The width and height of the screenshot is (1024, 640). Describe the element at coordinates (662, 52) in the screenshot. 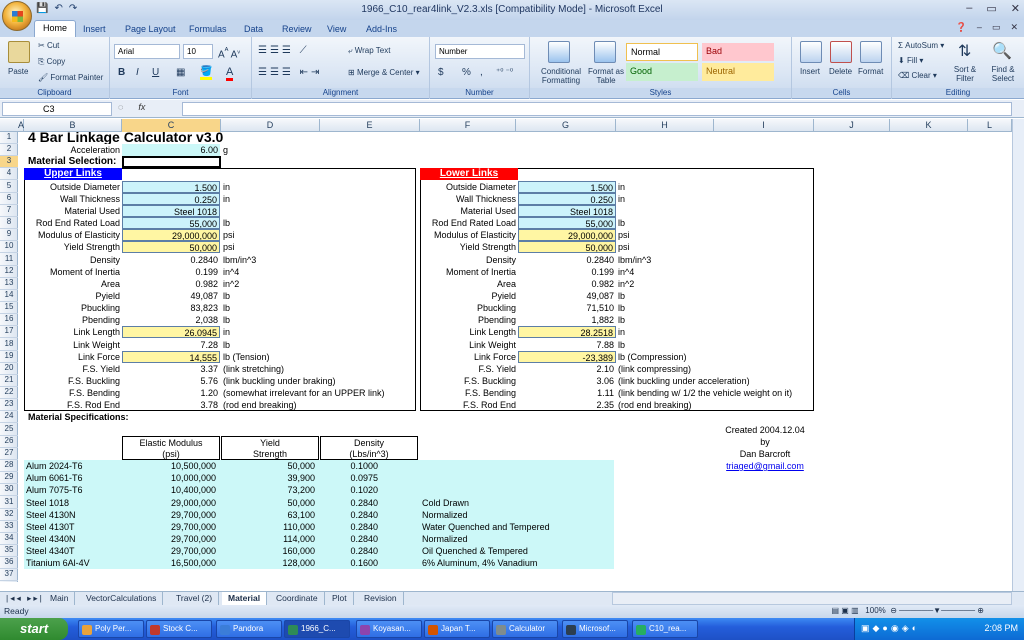

I see `style-normal: Normal` at that location.